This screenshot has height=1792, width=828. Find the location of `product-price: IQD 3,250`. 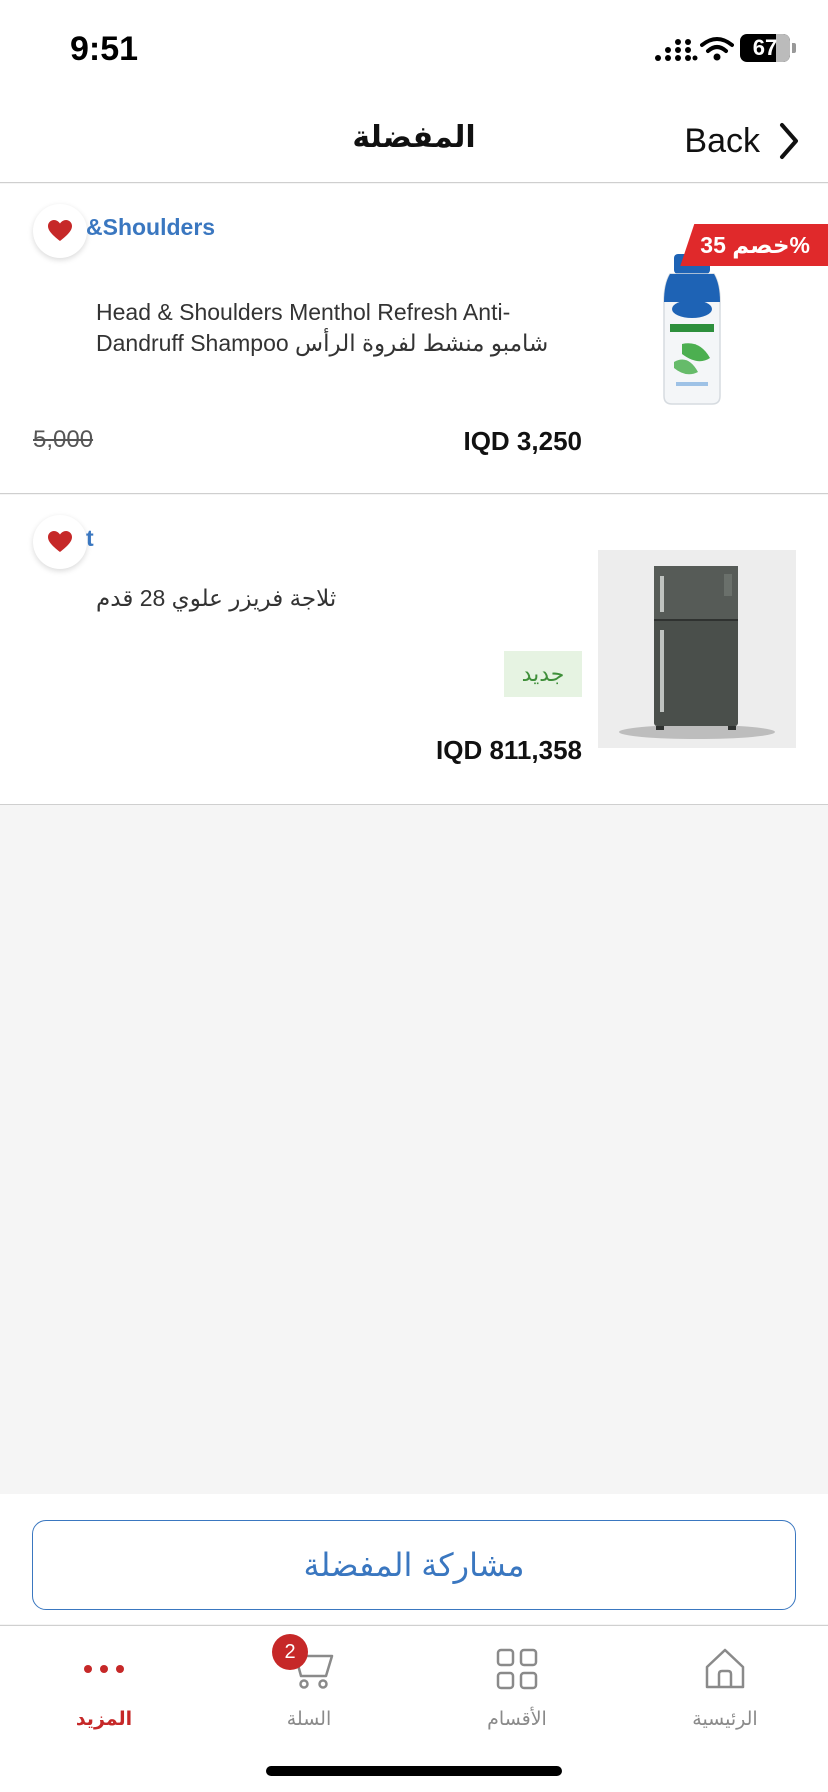

product-price: IQD 3,250 is located at coordinates (522, 441).